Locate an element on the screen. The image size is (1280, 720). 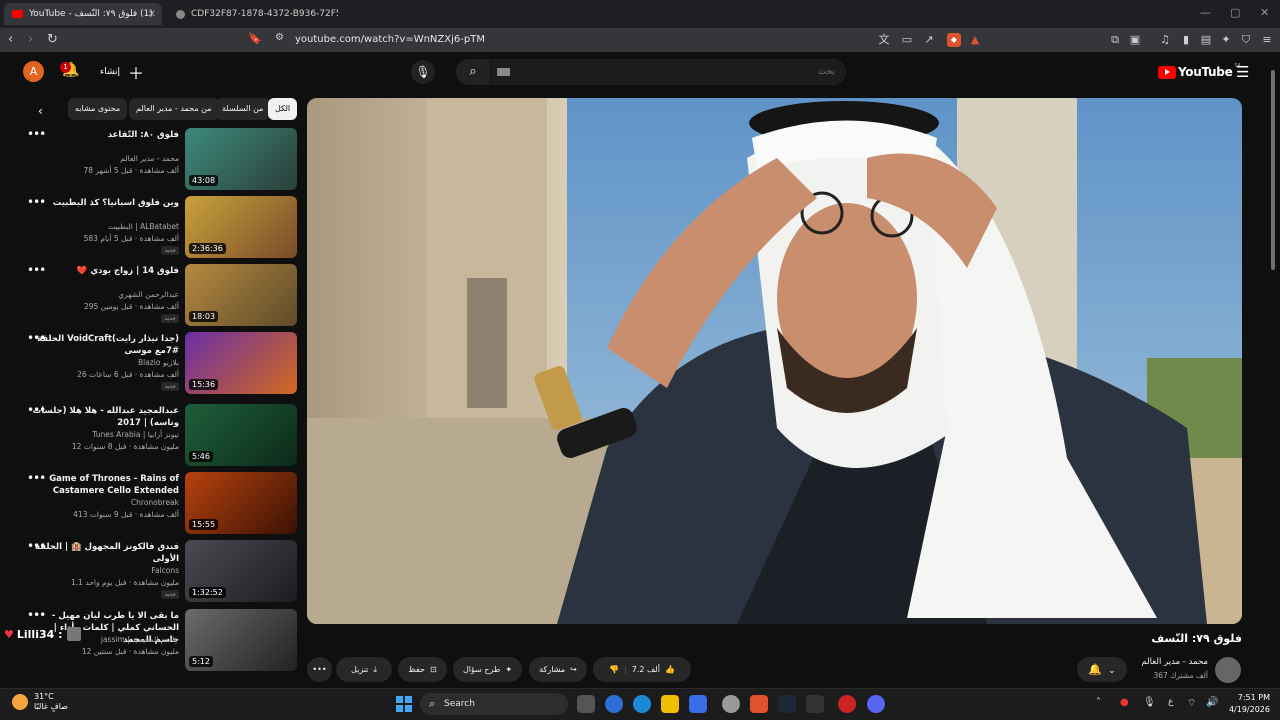
edge-icon is located at coordinates (614, 704).